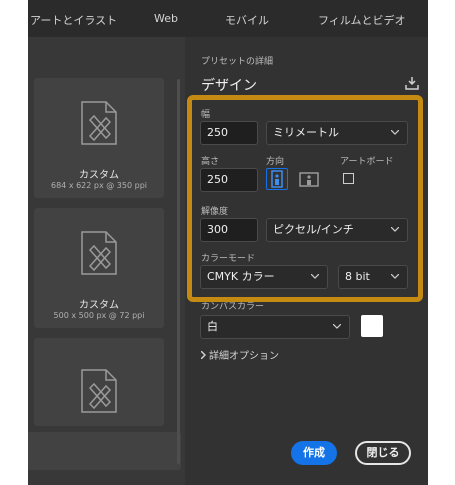 The width and height of the screenshot is (455, 485). What do you see at coordinates (306, 132) in the screenshot?
I see `unit-select-value: ミリメートル` at bounding box center [306, 132].